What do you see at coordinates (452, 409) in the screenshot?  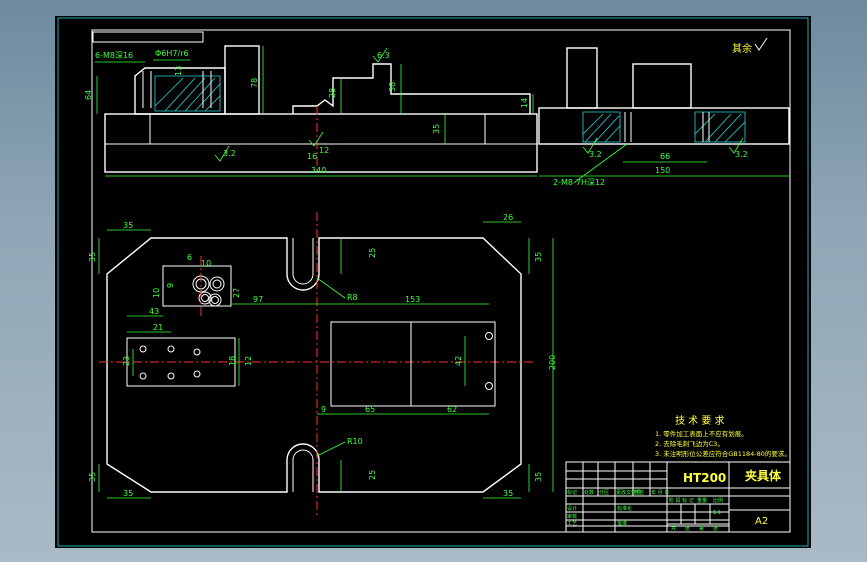 I see `dim-62: 62` at bounding box center [452, 409].